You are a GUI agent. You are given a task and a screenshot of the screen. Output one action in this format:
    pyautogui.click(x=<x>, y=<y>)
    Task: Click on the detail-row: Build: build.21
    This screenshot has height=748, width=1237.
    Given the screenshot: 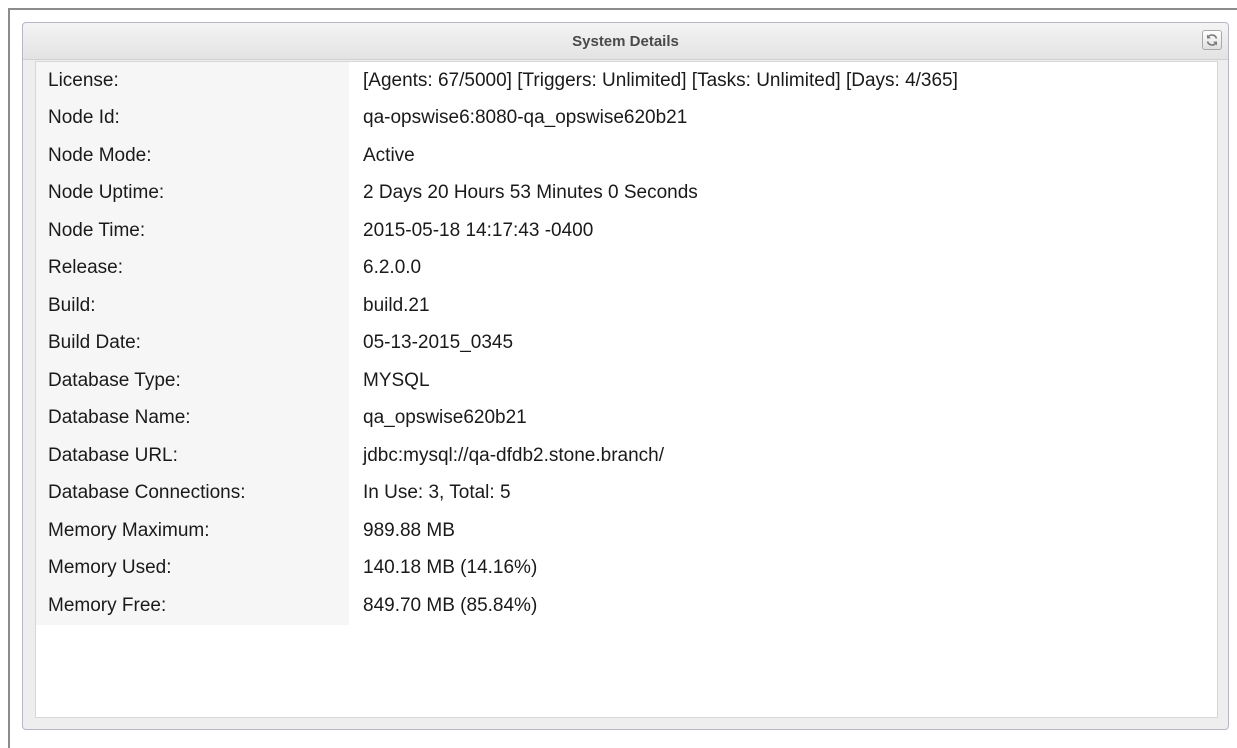 What is the action you would take?
    pyautogui.click(x=502, y=306)
    